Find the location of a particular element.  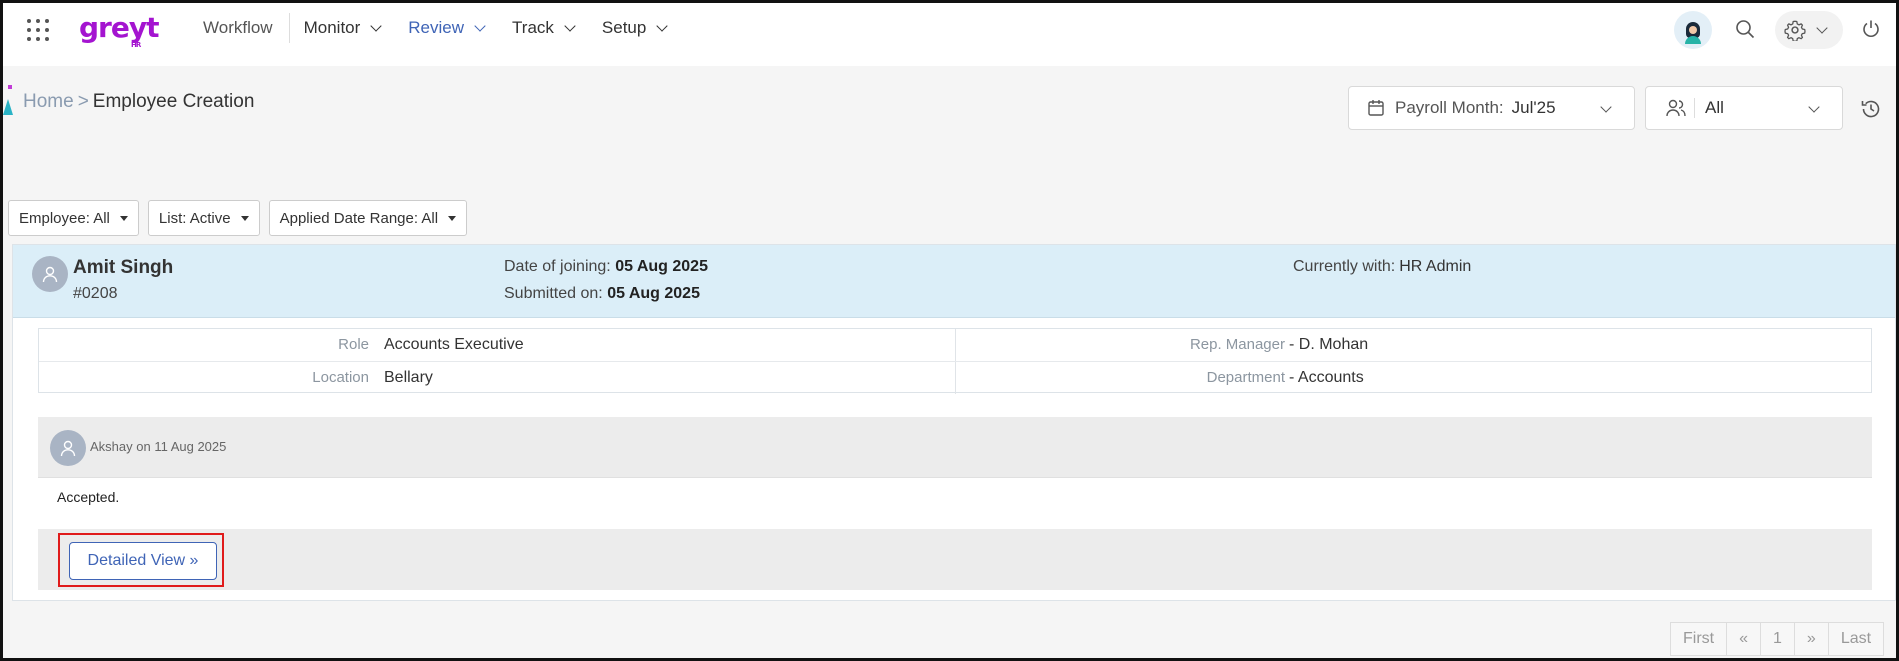

date-of-joining: Date of joining: 05 Aug 2025 is located at coordinates (606, 267).